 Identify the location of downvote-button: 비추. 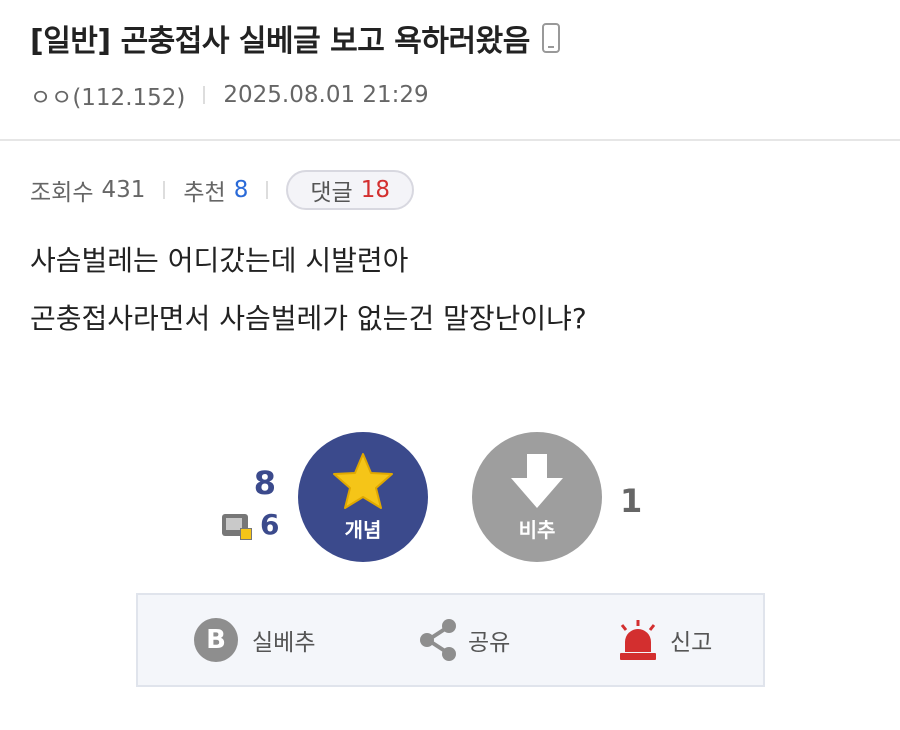
(537, 497).